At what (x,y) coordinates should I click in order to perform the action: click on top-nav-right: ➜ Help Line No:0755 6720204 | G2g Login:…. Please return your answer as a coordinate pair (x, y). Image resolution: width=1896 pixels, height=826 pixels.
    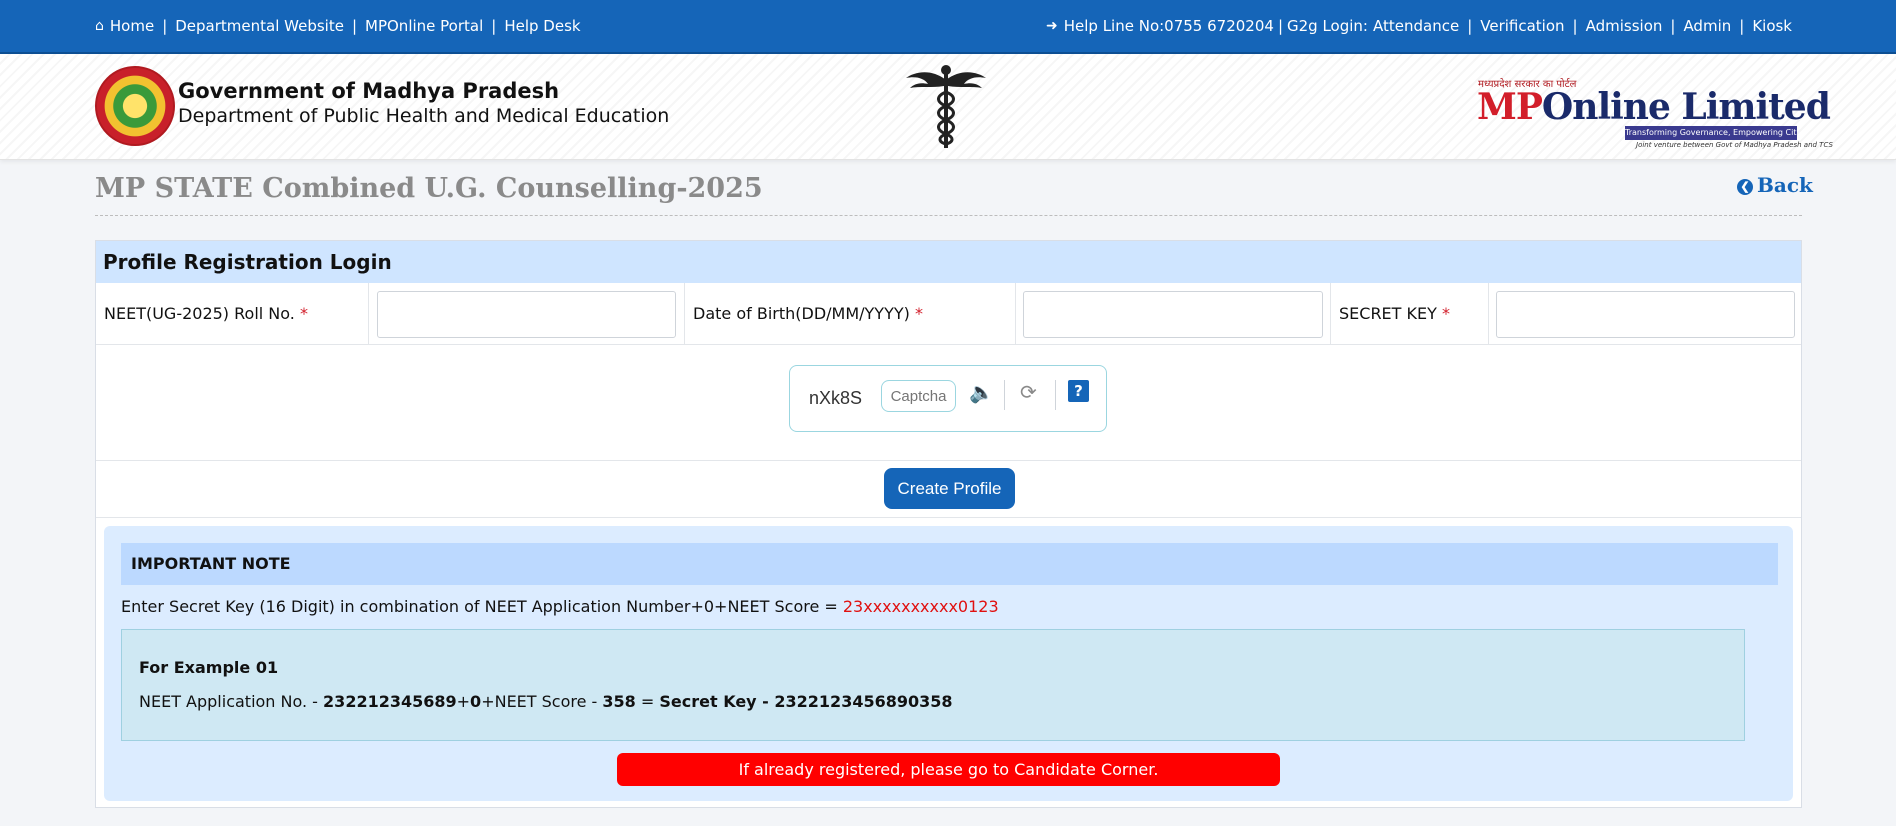
    Looking at the image, I should click on (1419, 26).